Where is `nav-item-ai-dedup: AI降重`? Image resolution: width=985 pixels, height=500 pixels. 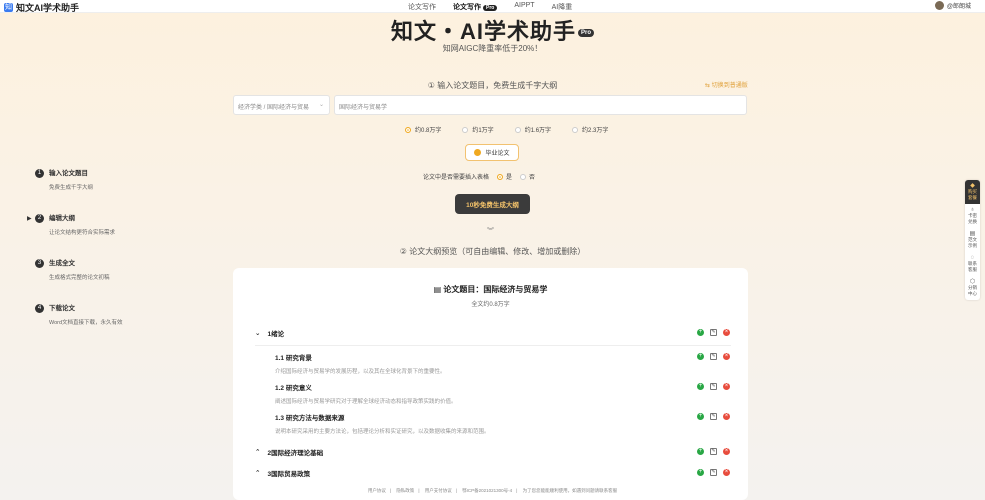
nav-item-ai-dedup: AI降重 is located at coordinates (562, 7).